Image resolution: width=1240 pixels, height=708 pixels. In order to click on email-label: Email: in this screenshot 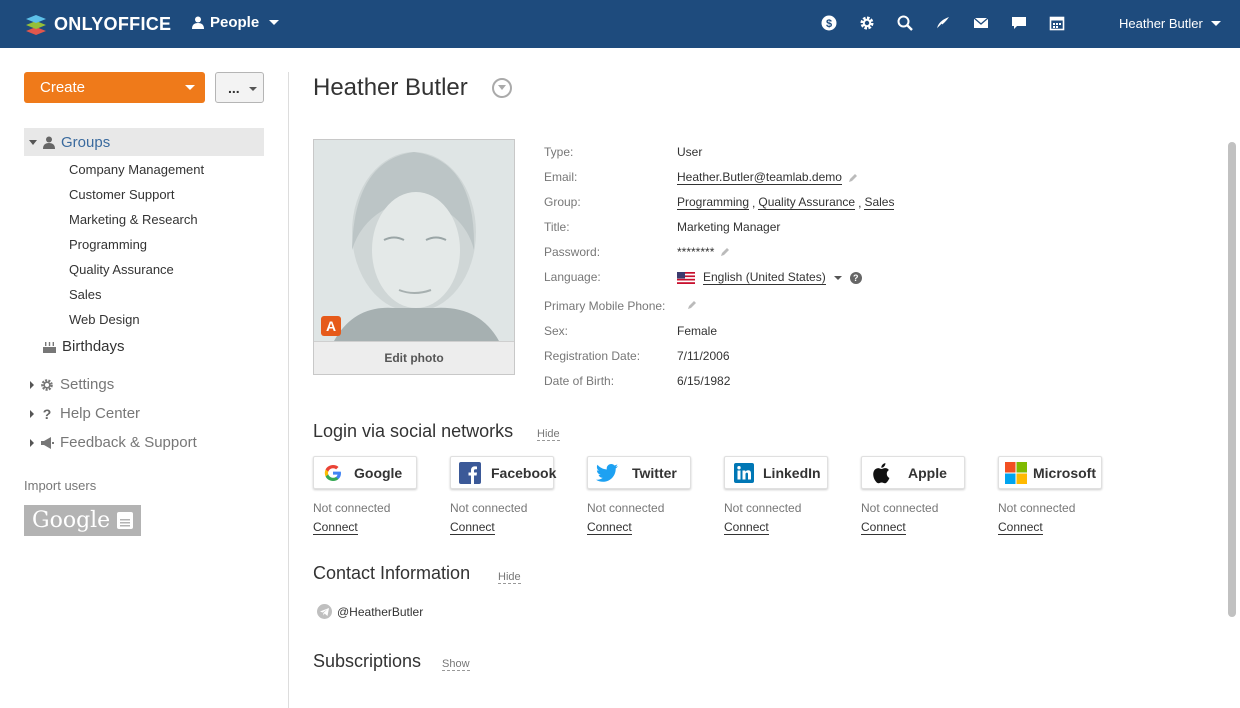, I will do `click(561, 177)`.